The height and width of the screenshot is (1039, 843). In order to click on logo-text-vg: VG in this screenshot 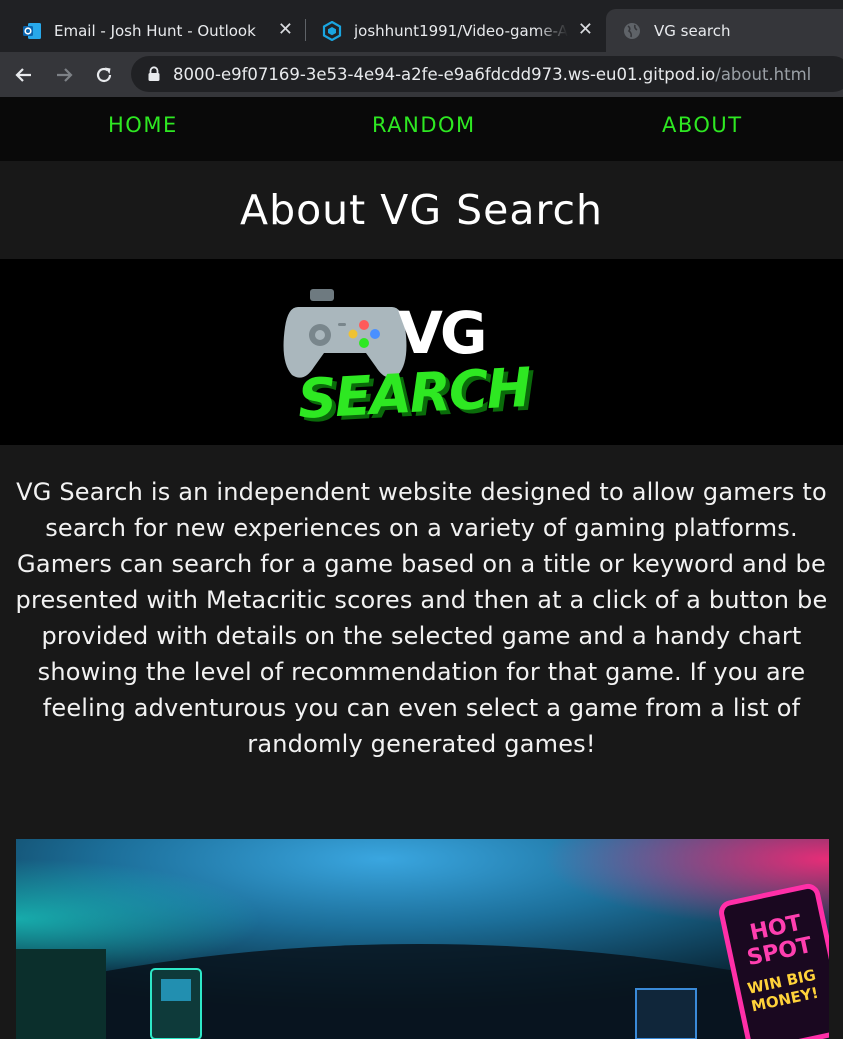, I will do `click(441, 333)`.